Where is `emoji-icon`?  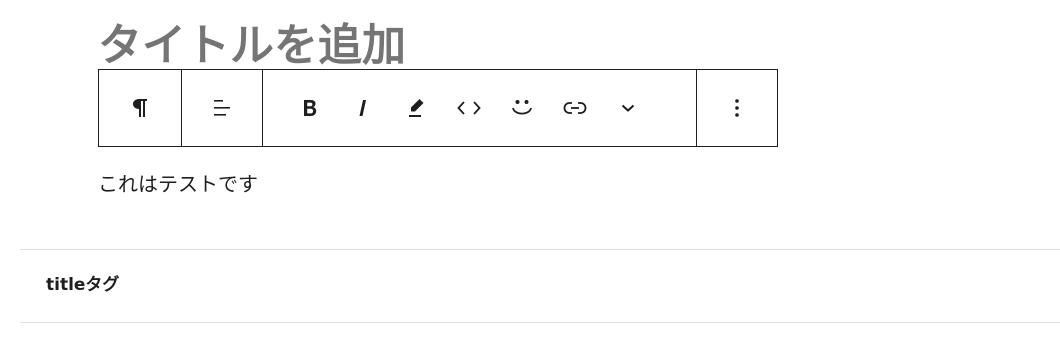 emoji-icon is located at coordinates (521, 107).